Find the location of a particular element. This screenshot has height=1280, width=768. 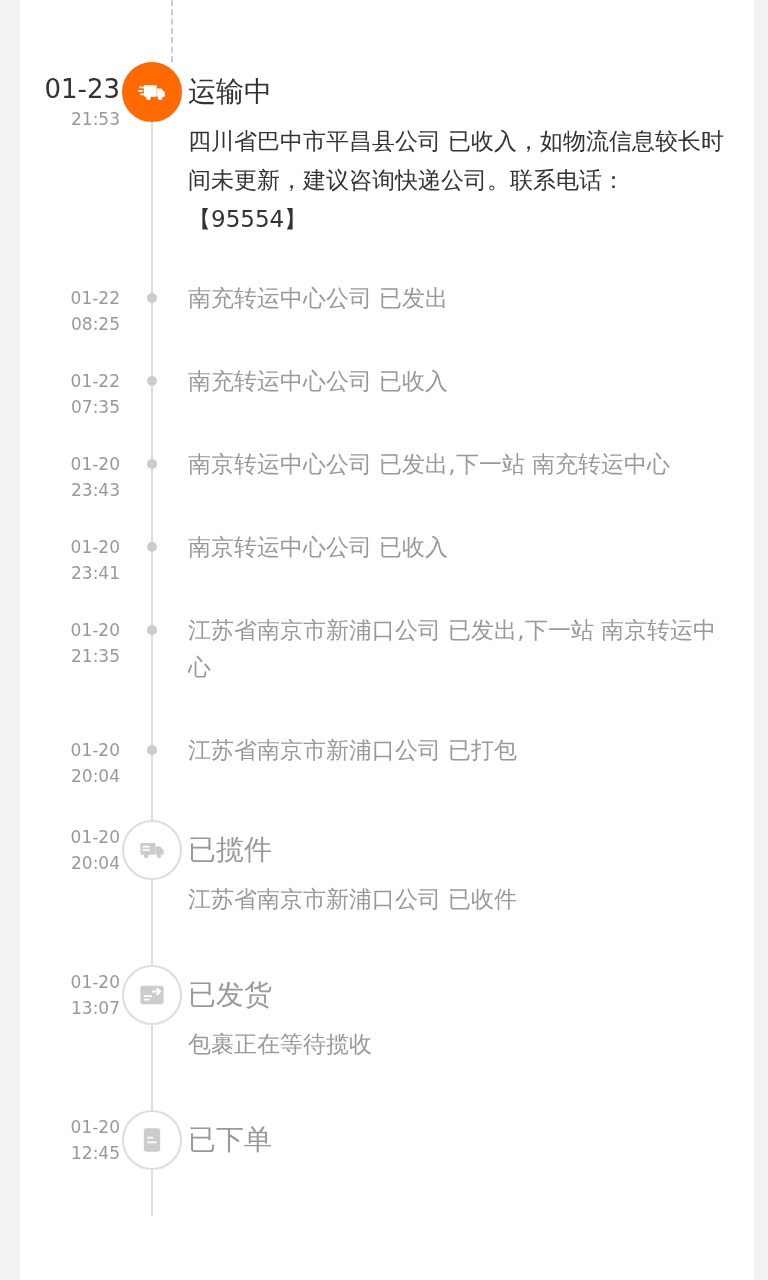

time-text: 23:43 is located at coordinates (95, 490).